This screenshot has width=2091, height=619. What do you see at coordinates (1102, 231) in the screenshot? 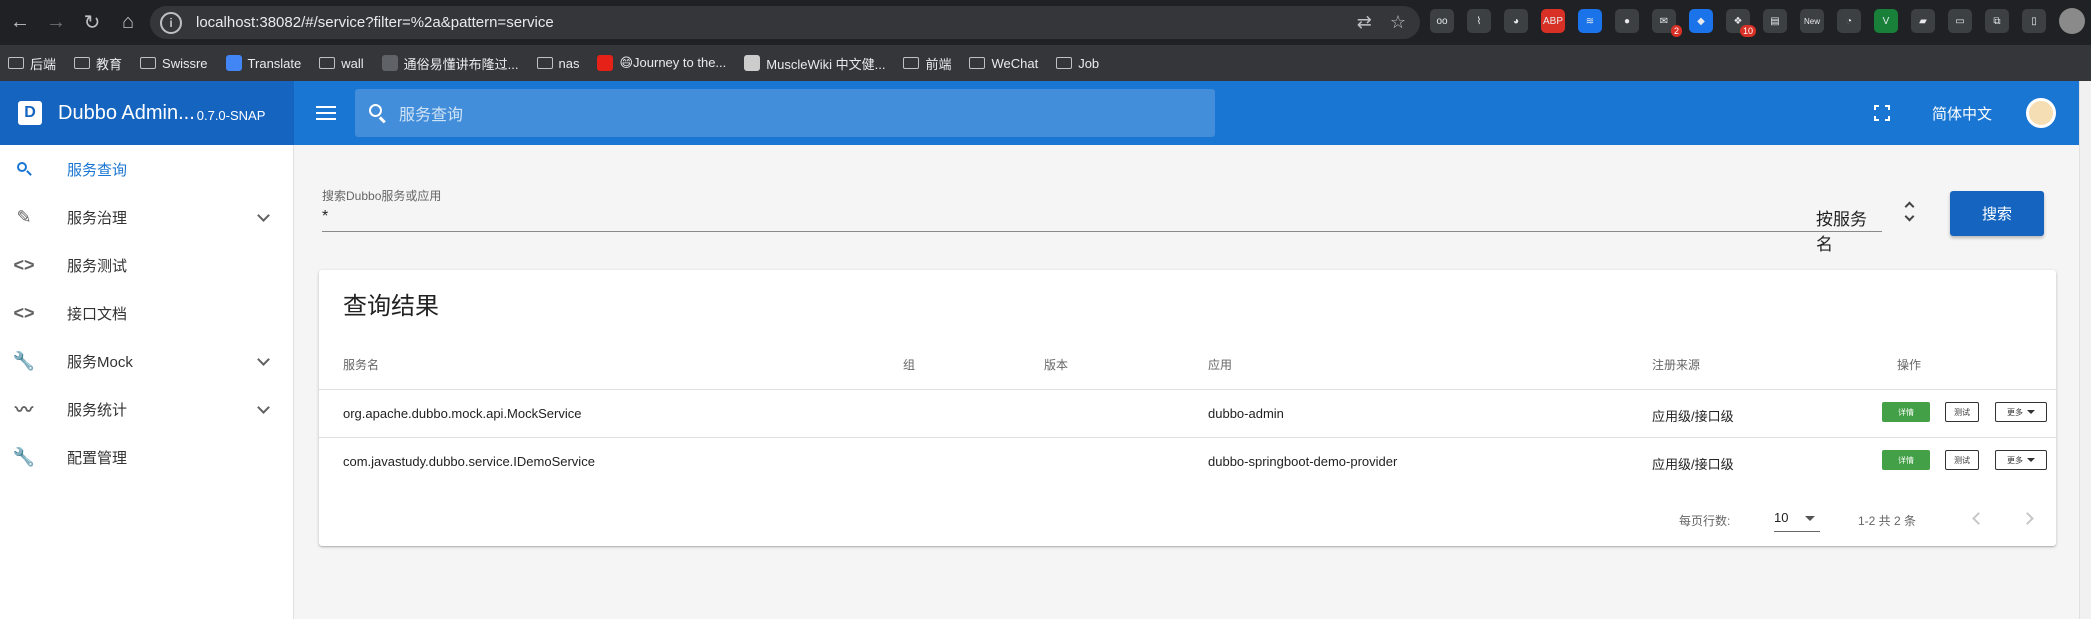
I see `search-field-underline` at bounding box center [1102, 231].